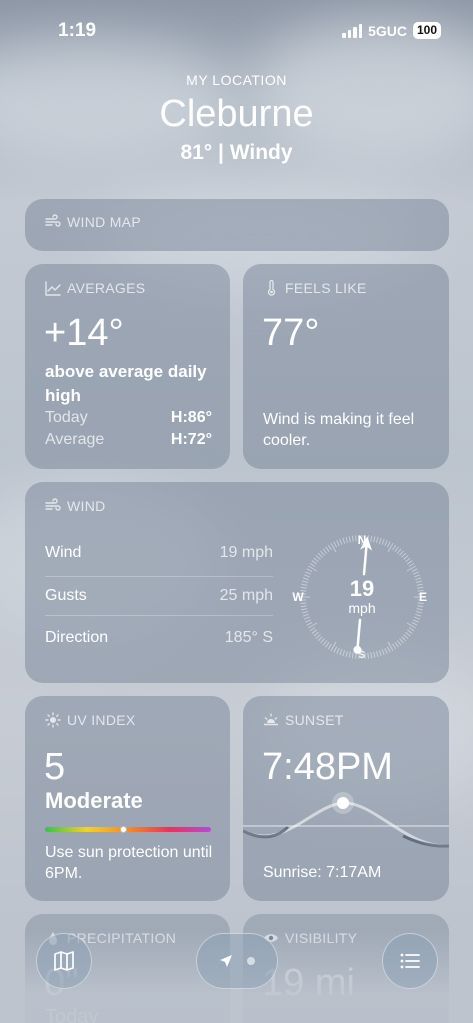  Describe the element at coordinates (101, 720) in the screenshot. I see `uv-index-title: UV INDEX` at that location.